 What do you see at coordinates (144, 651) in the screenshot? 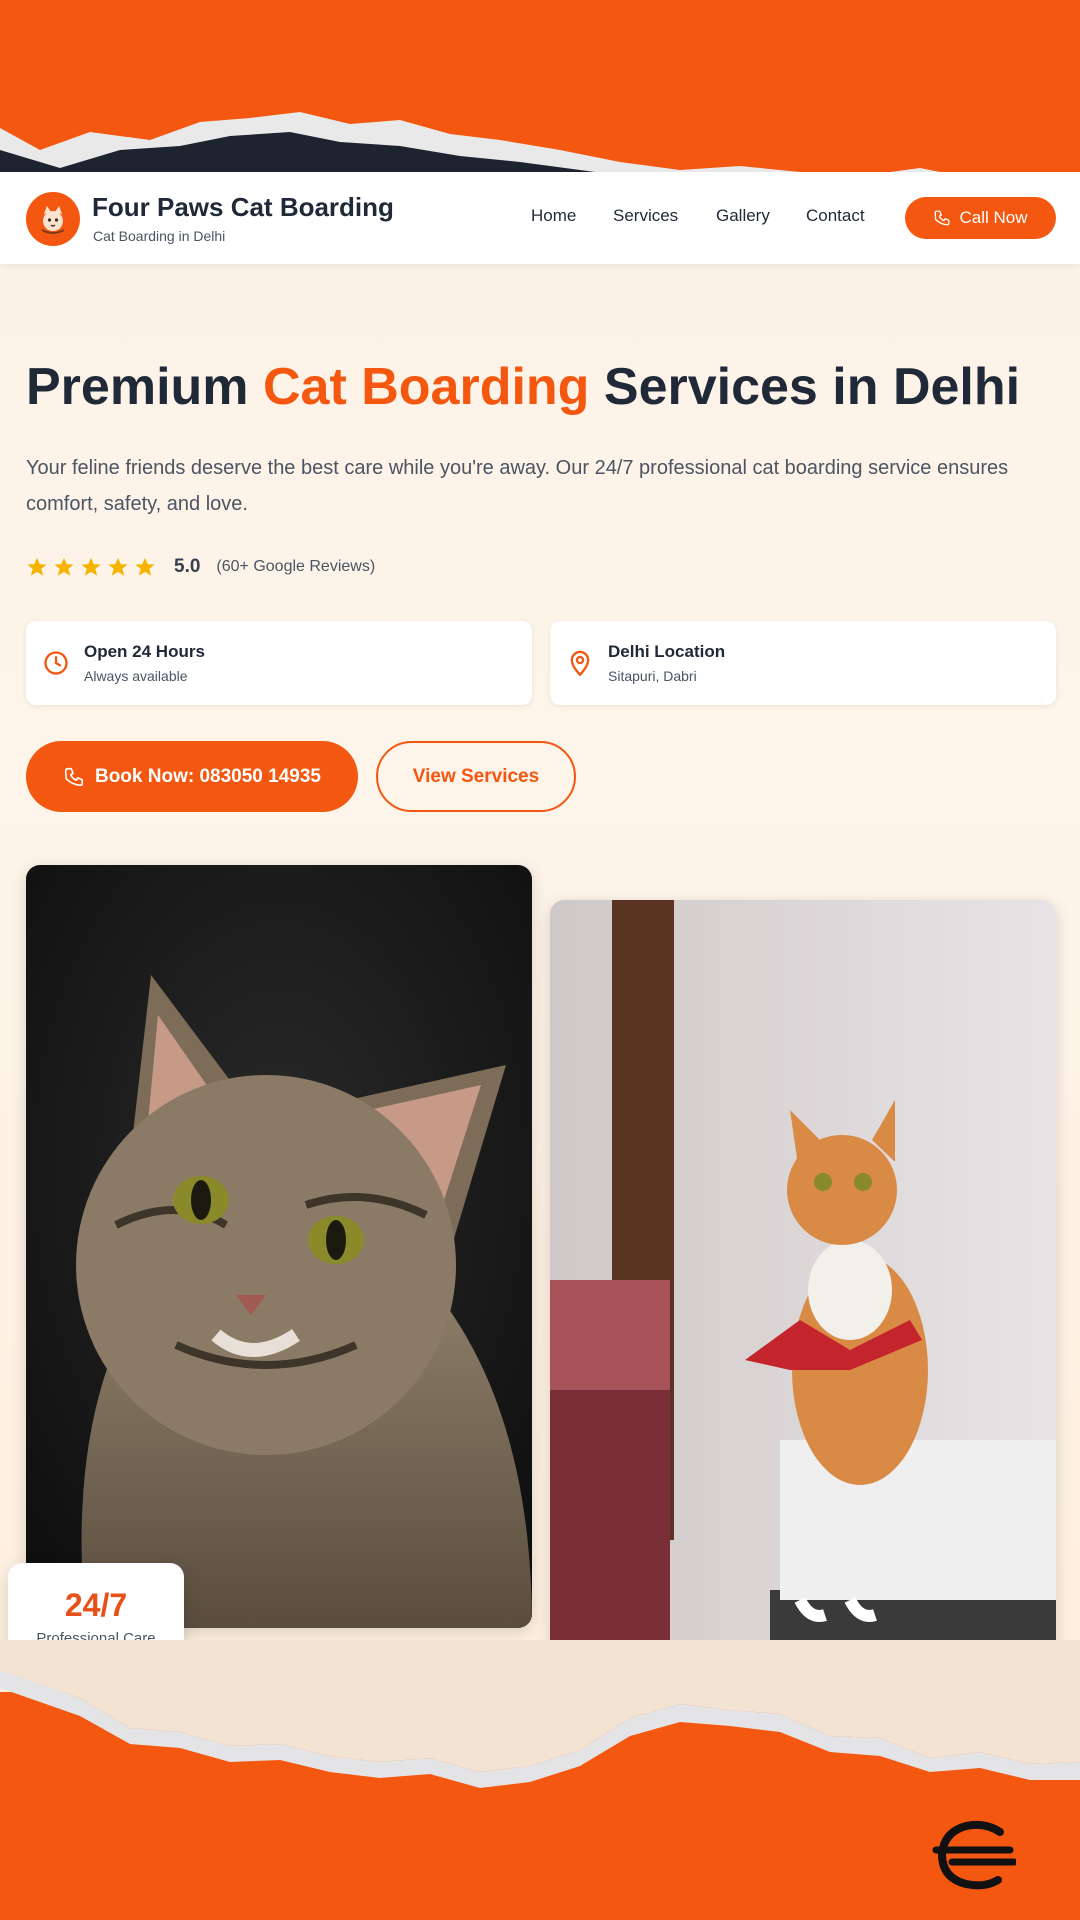
I see `info-title-hours: Open 24 Hours` at bounding box center [144, 651].